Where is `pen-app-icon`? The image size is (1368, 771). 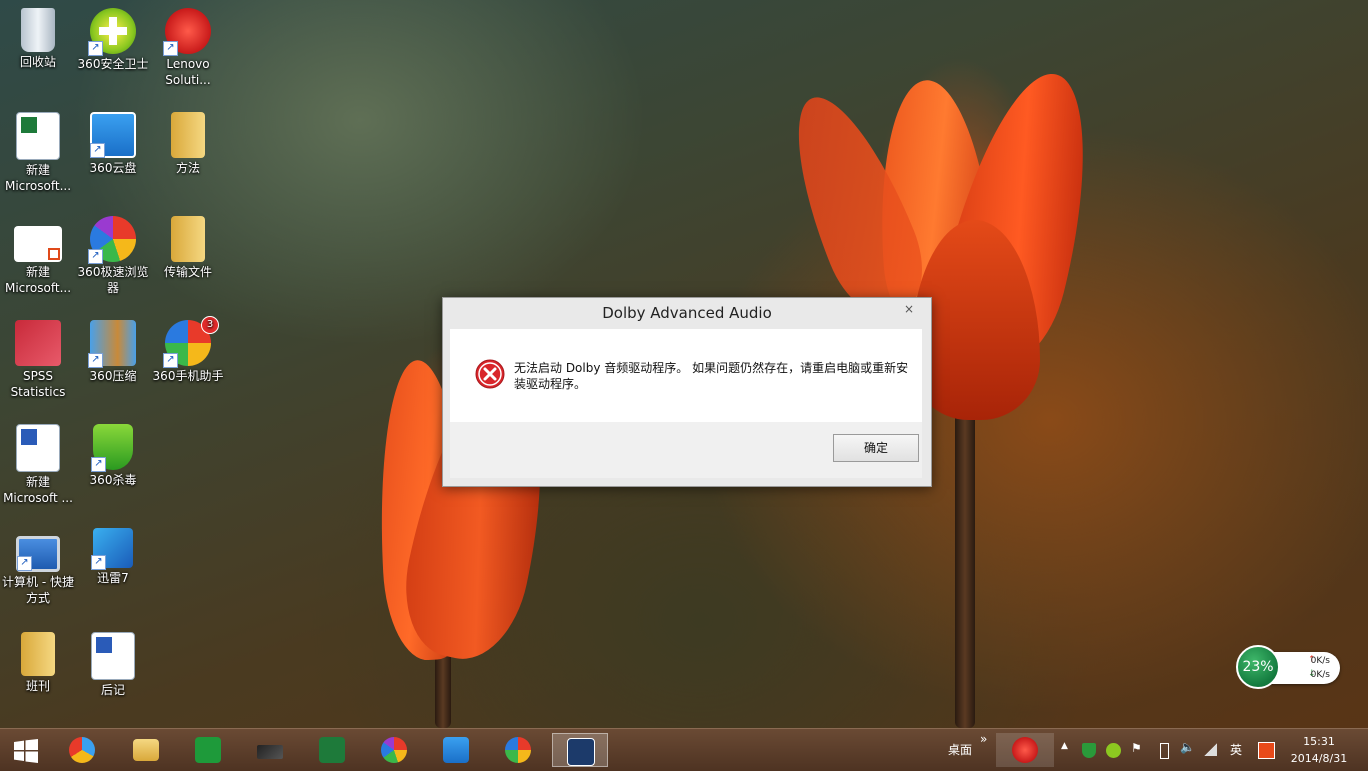 pen-app-icon is located at coordinates (270, 752).